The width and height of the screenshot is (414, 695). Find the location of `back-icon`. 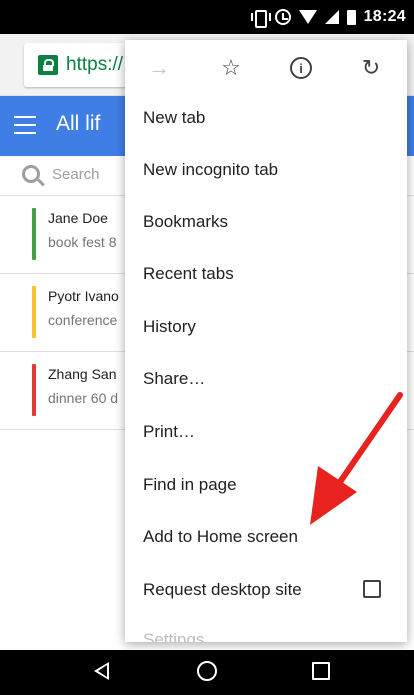

back-icon is located at coordinates (101, 671).